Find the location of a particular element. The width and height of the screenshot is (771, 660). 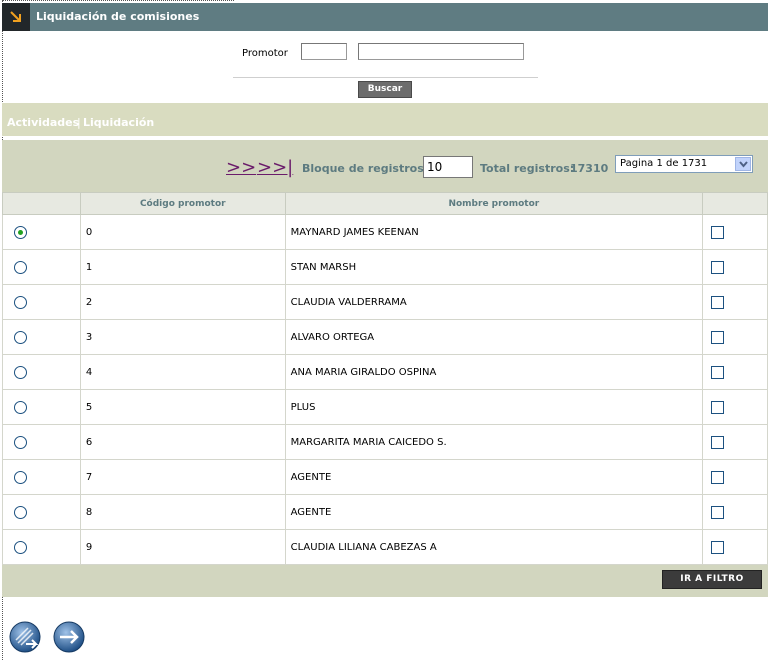

exit-icon is located at coordinates (25, 637).